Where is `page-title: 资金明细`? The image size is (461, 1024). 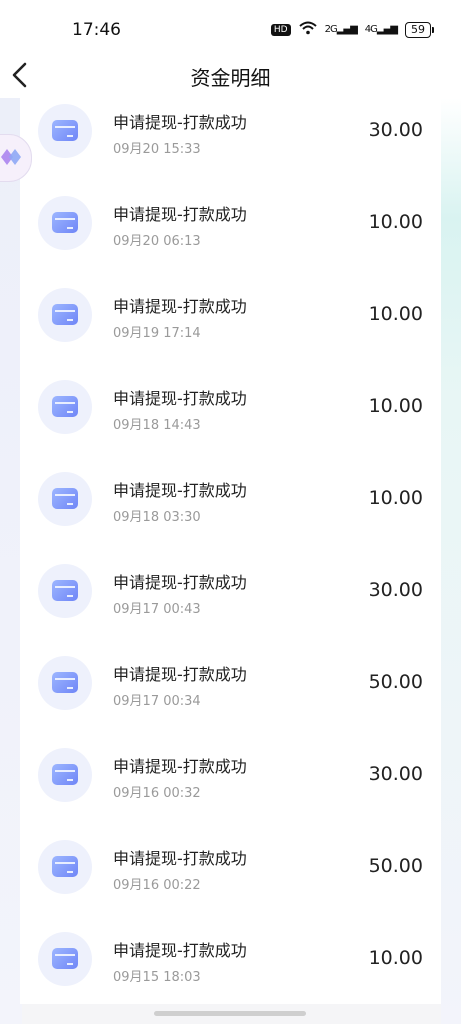 page-title: 资金明细 is located at coordinates (230, 78).